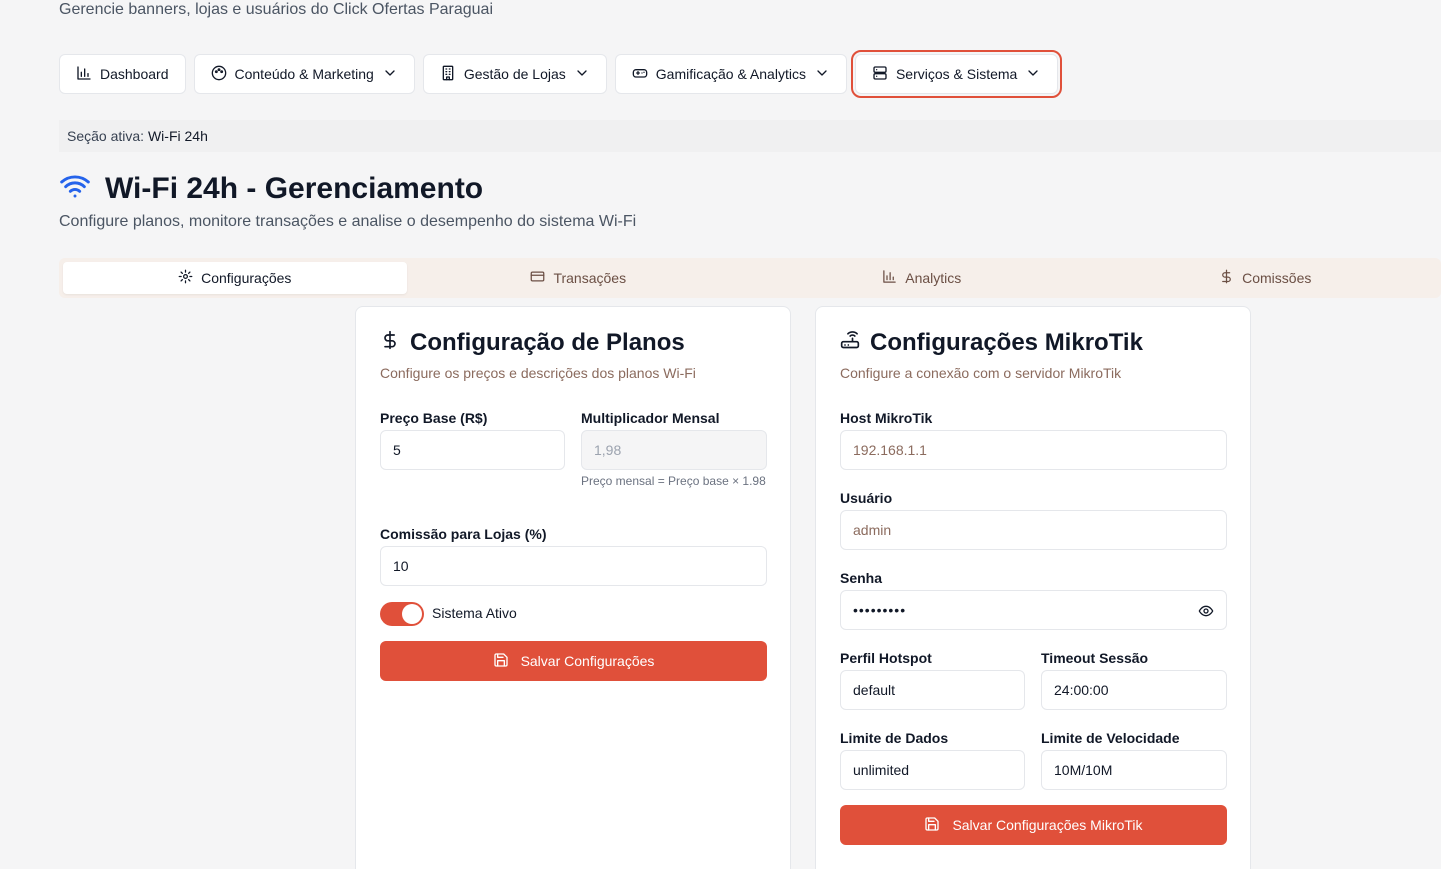 This screenshot has height=869, width=1441. What do you see at coordinates (1206, 611) in the screenshot?
I see `eye-icon` at bounding box center [1206, 611].